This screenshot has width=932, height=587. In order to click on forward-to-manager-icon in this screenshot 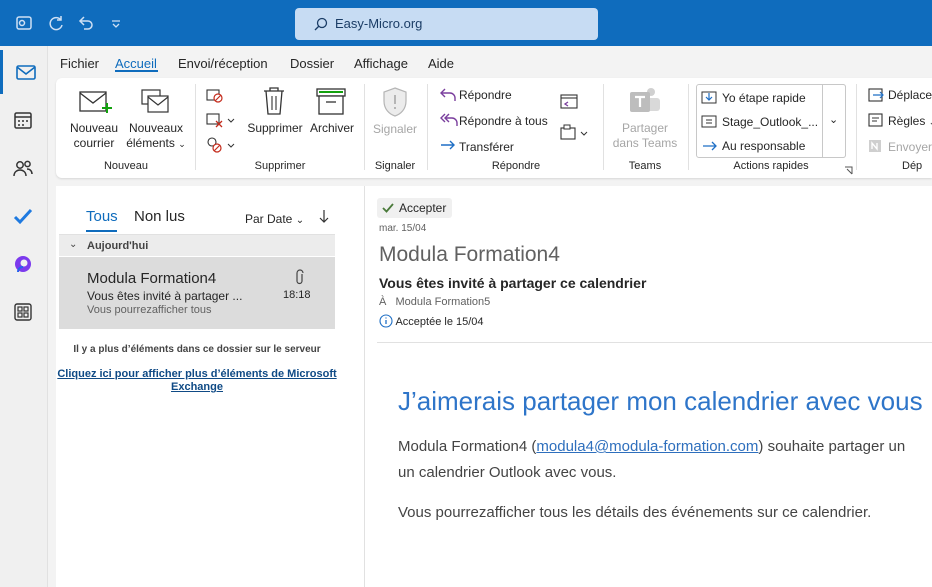, I will do `click(710, 147)`.